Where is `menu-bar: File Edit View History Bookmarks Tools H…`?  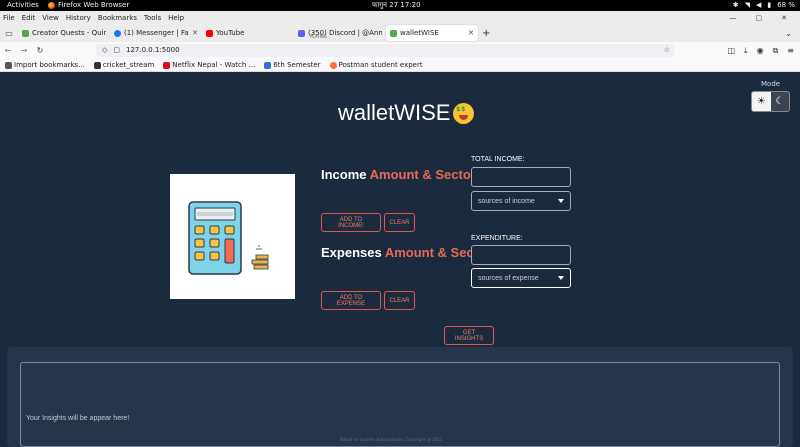
menu-bar: File Edit View History Bookmarks Tools H… is located at coordinates (400, 17).